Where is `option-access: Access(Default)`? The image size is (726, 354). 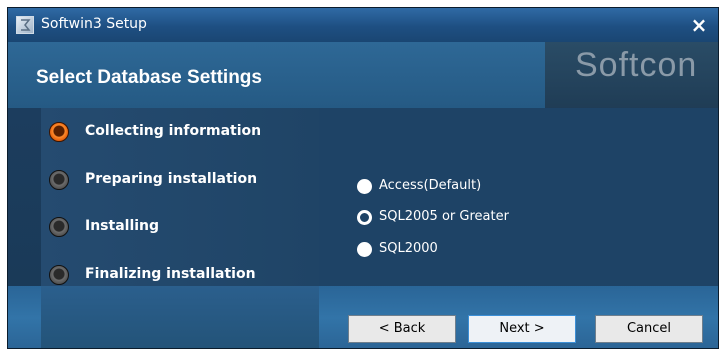 option-access: Access(Default) is located at coordinates (457, 186).